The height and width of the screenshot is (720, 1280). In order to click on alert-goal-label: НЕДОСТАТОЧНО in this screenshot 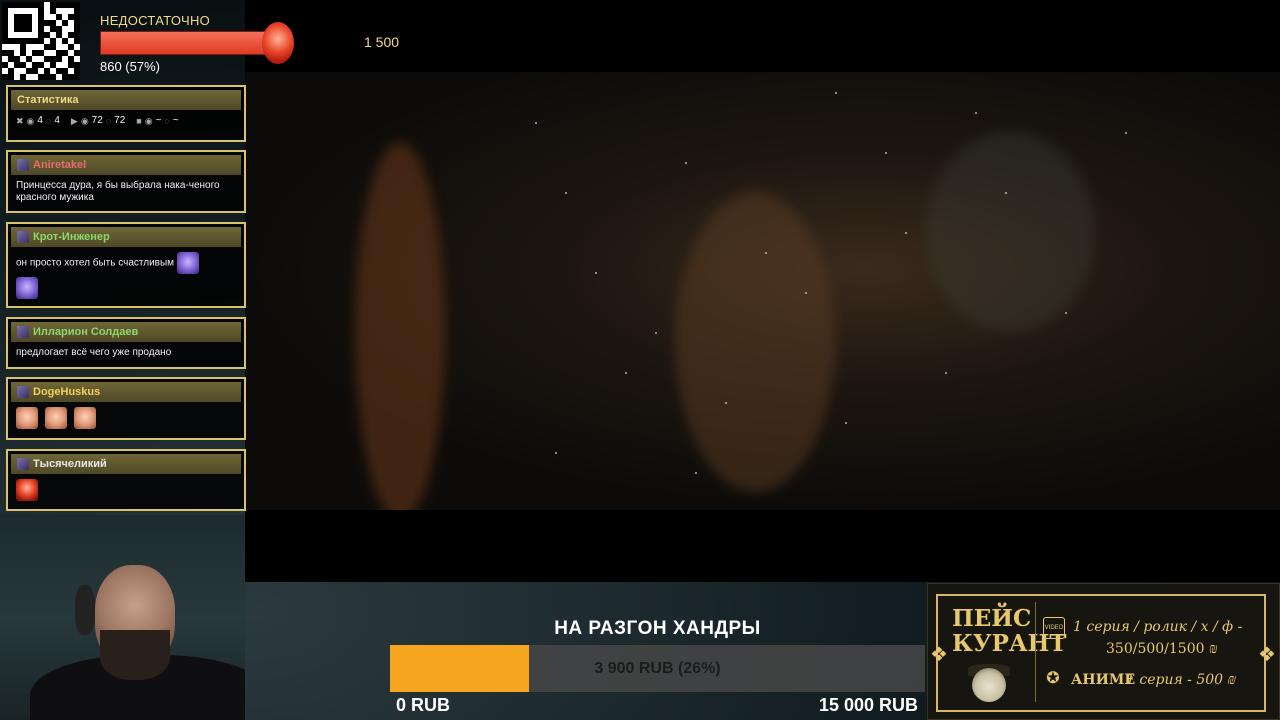, I will do `click(155, 20)`.